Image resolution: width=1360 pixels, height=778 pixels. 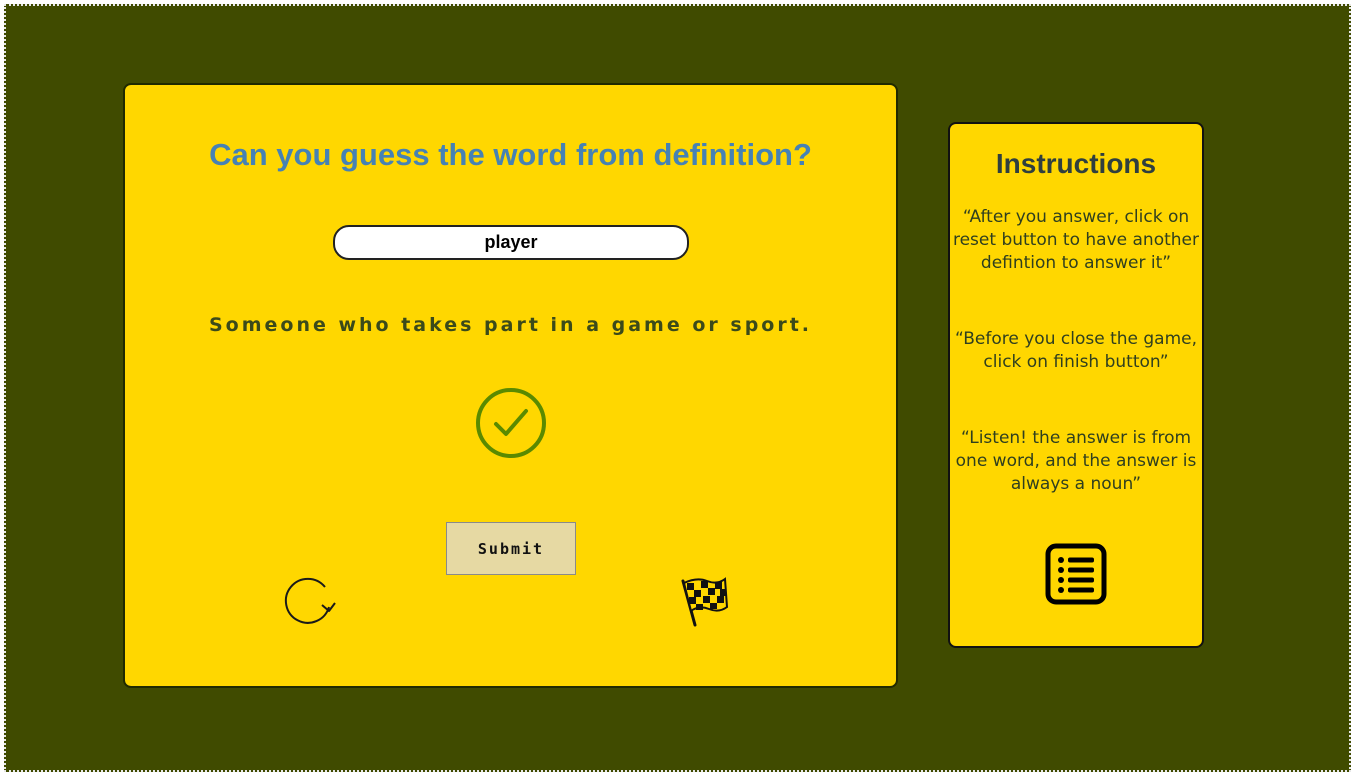 What do you see at coordinates (511, 423) in the screenshot?
I see `check-circle-icon` at bounding box center [511, 423].